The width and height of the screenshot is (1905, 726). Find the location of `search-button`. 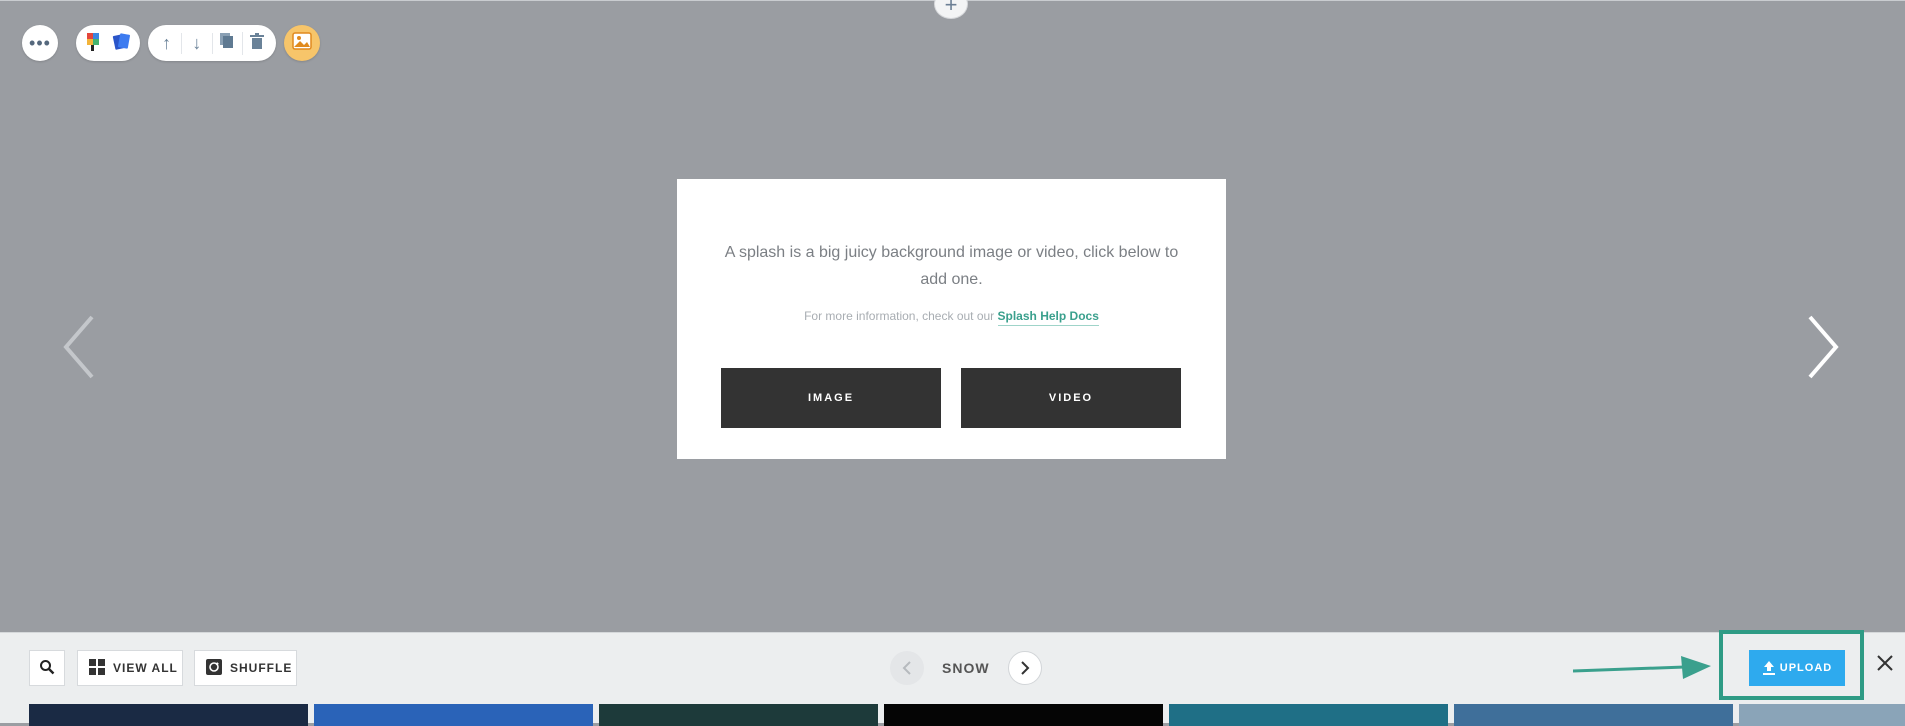

search-button is located at coordinates (47, 668).